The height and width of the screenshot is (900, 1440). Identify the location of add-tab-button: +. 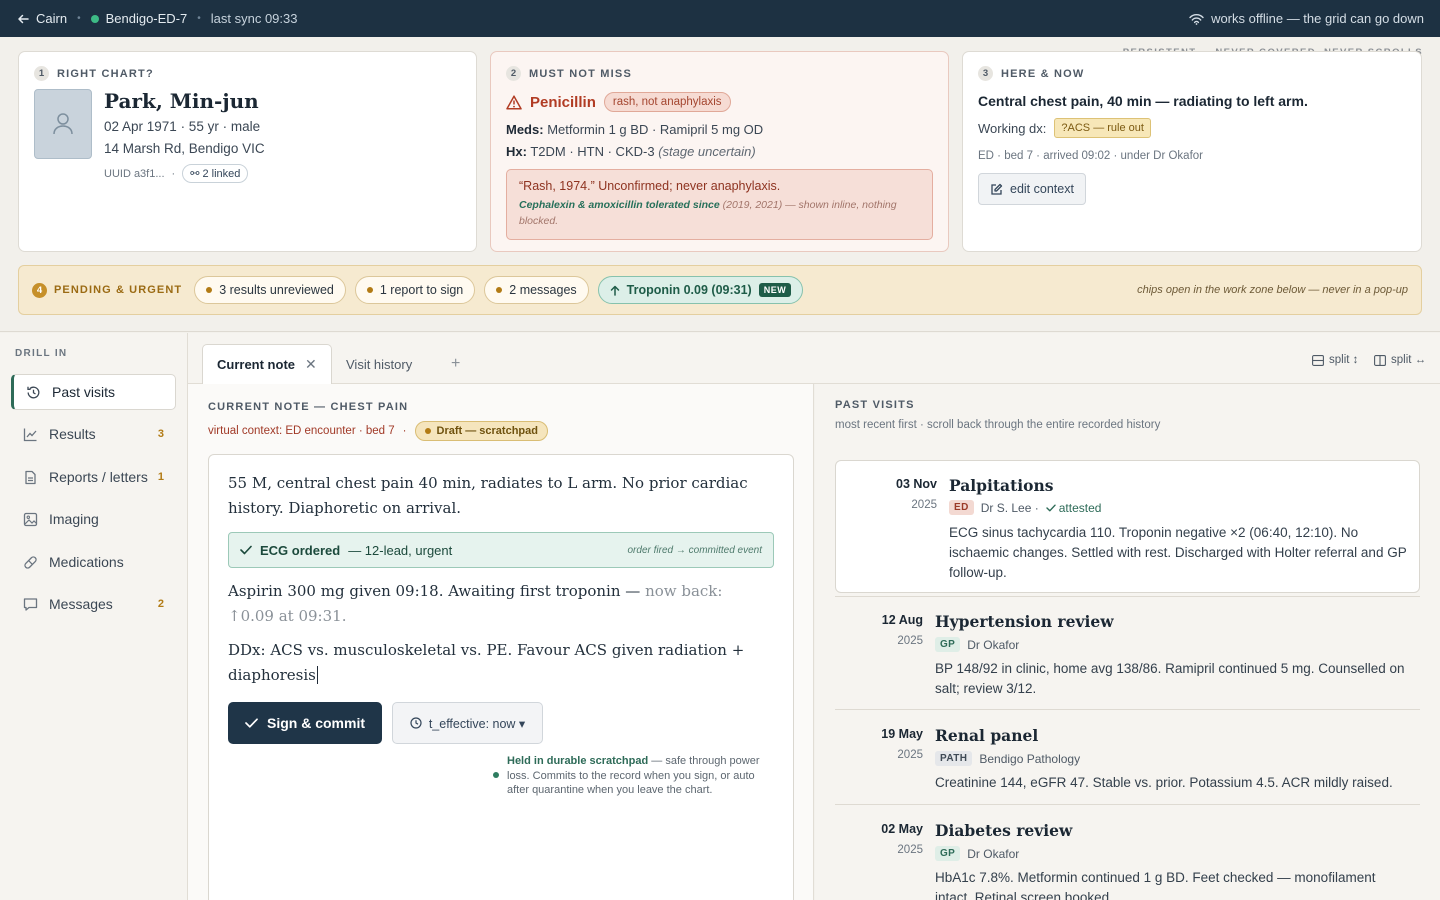
(455, 364).